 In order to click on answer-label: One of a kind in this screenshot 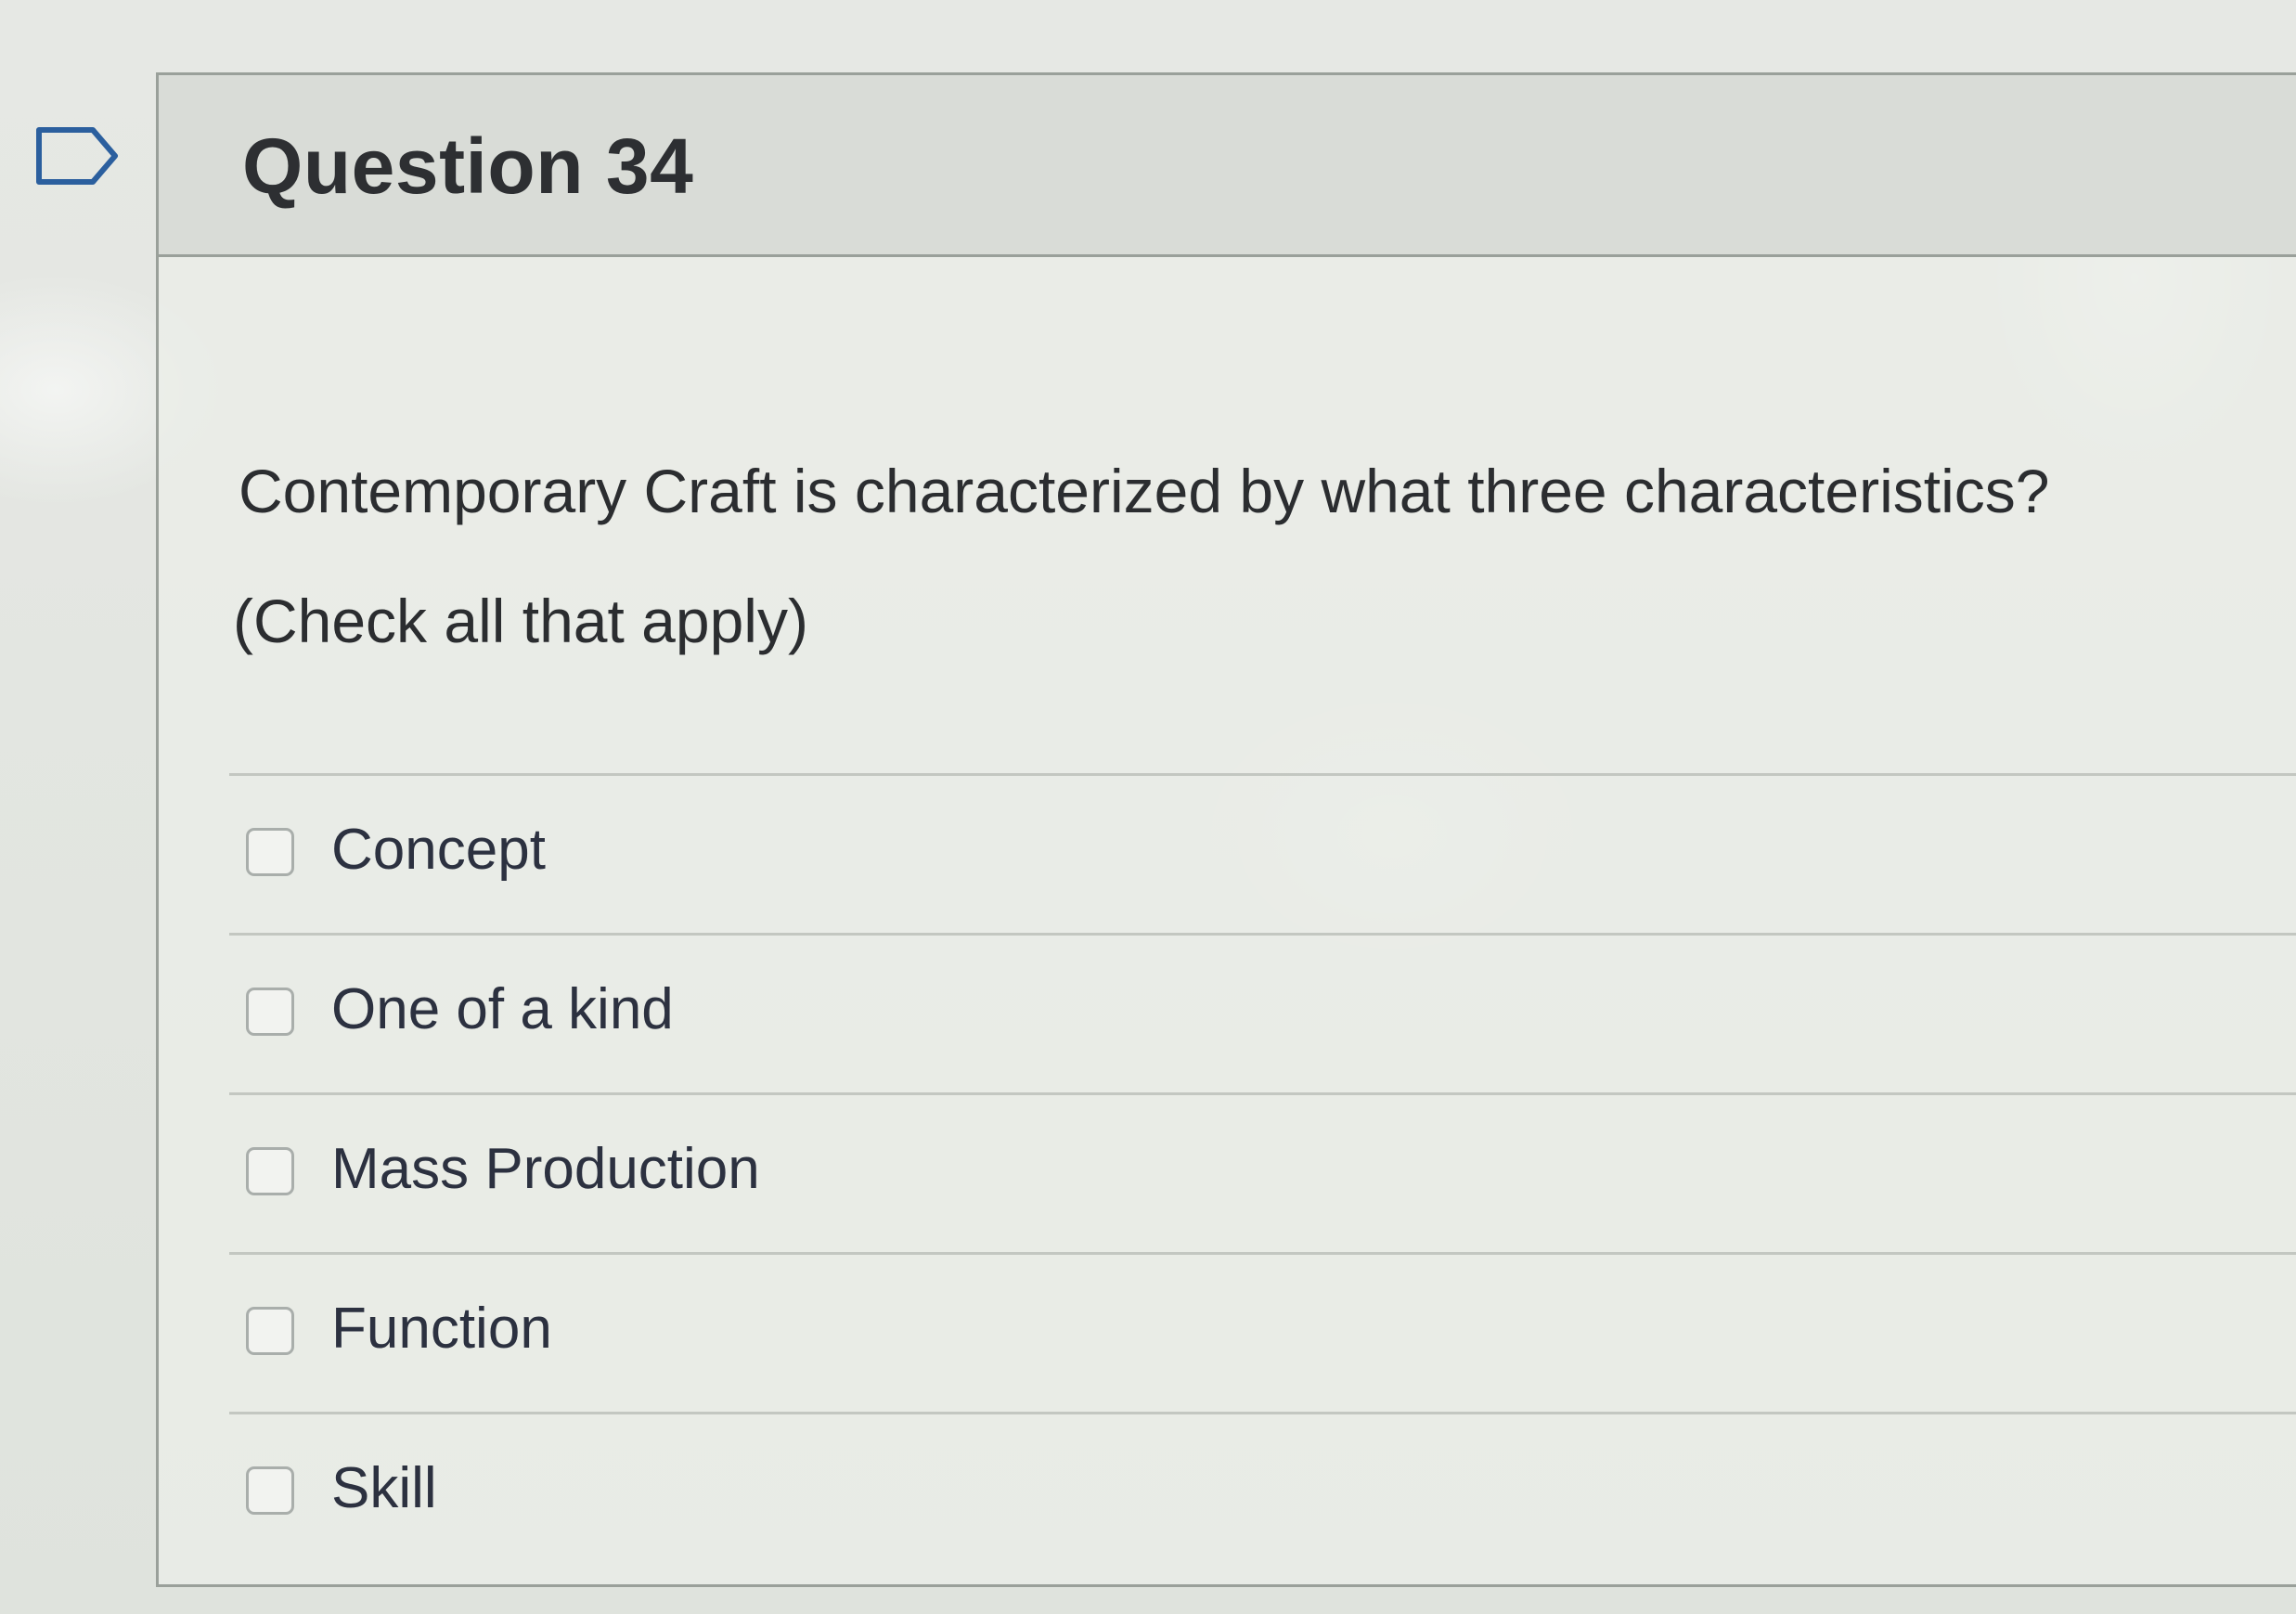, I will do `click(502, 1009)`.